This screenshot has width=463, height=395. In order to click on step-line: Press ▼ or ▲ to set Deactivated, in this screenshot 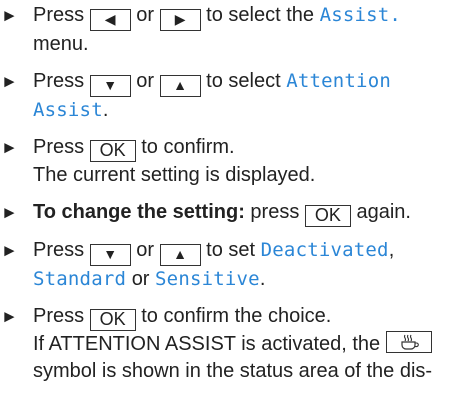, I will do `click(248, 251)`.